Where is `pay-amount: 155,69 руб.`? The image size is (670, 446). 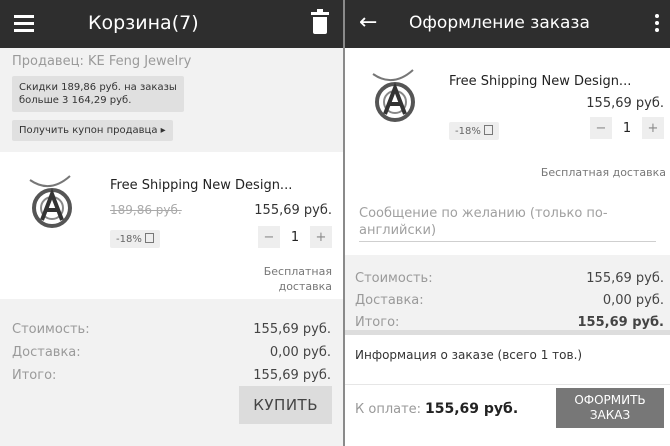
pay-amount: 155,69 руб. is located at coordinates (472, 409).